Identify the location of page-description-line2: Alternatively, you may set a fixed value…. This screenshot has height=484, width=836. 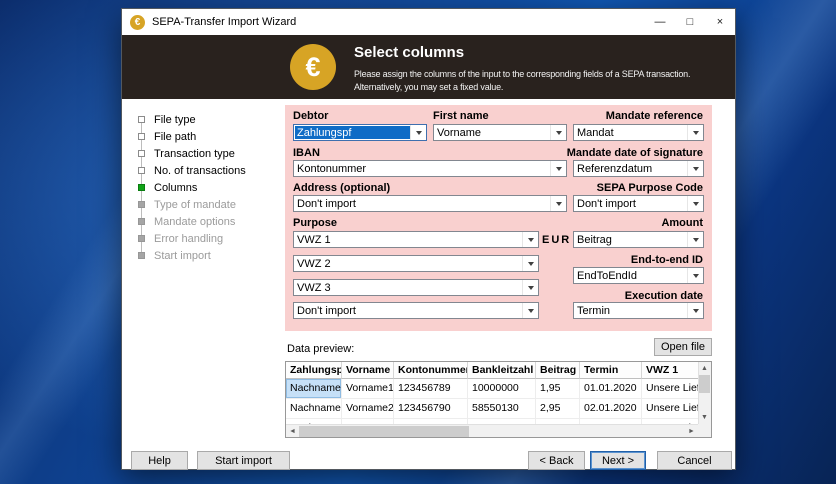
(429, 87).